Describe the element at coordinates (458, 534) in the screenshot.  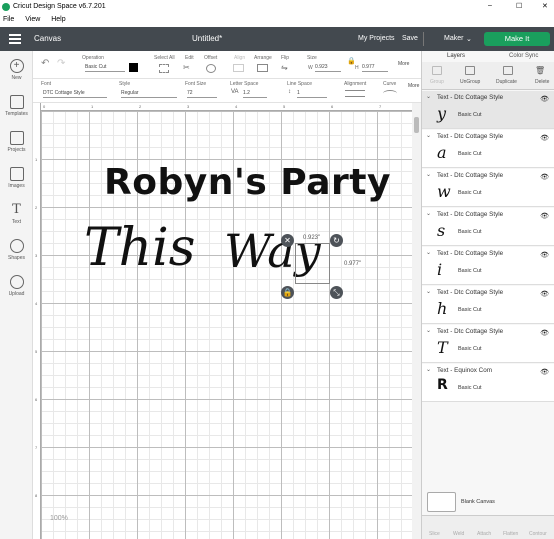
I see `weld-button: Weld` at that location.